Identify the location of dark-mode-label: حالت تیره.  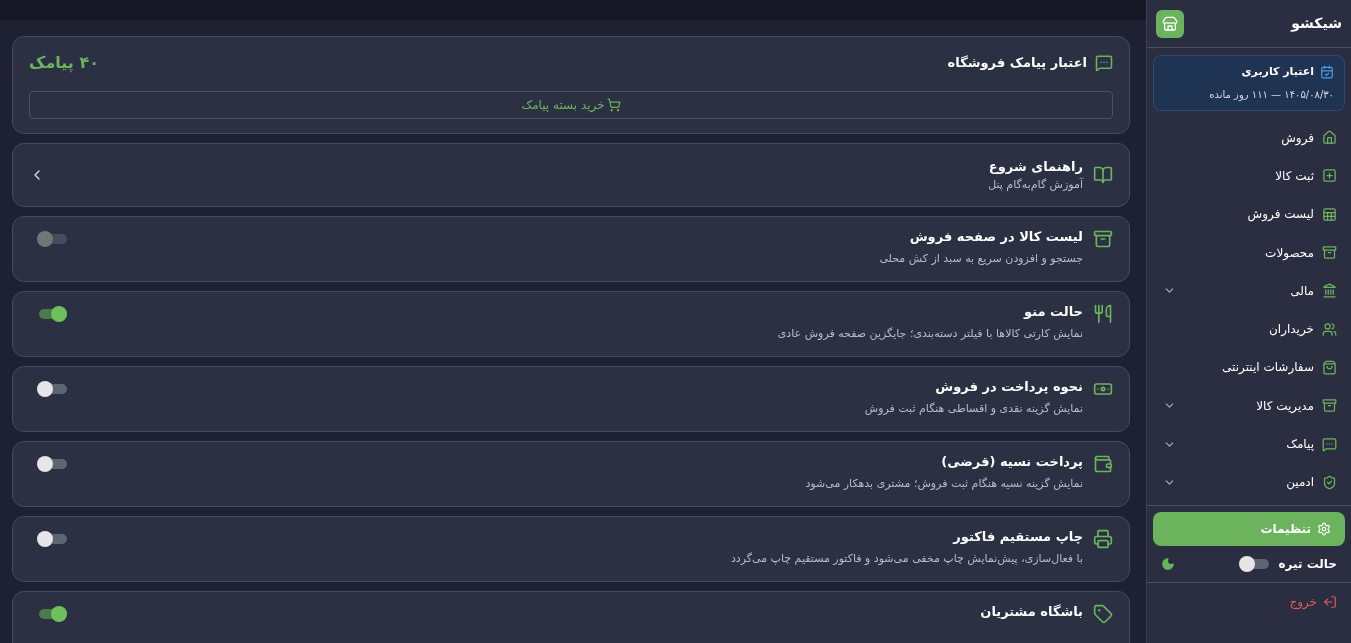
(1307, 565).